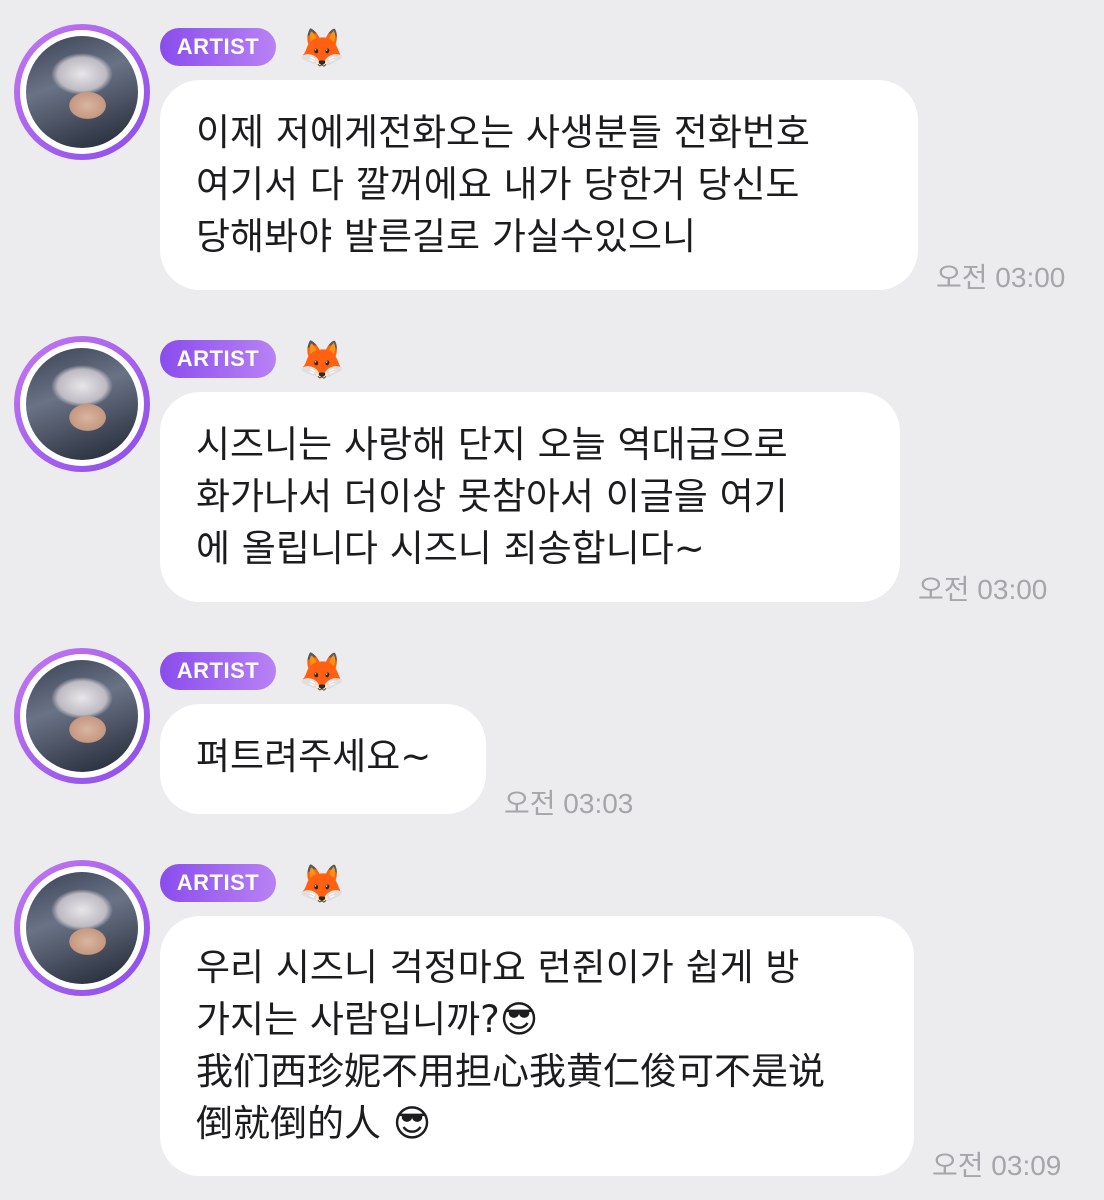 The width and height of the screenshot is (1104, 1200). I want to click on message-line: 시즈니는 사랑해 단지 오늘 역대급으로, so click(492, 444).